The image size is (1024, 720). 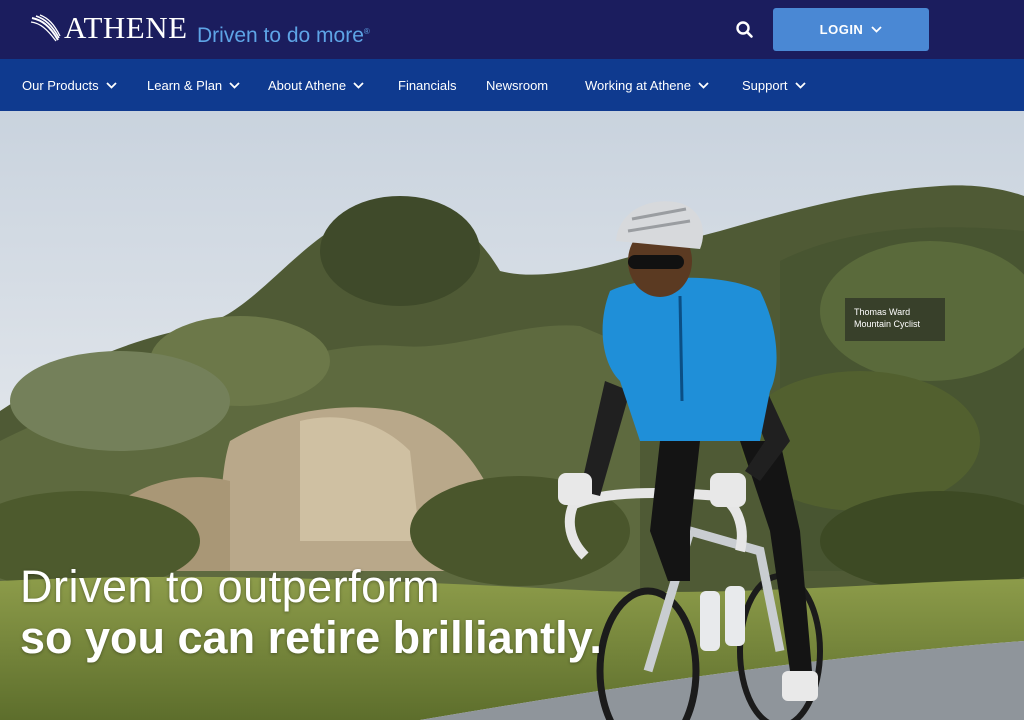 I want to click on nav-item-learn-plan: Learn & Plan, so click(x=193, y=85).